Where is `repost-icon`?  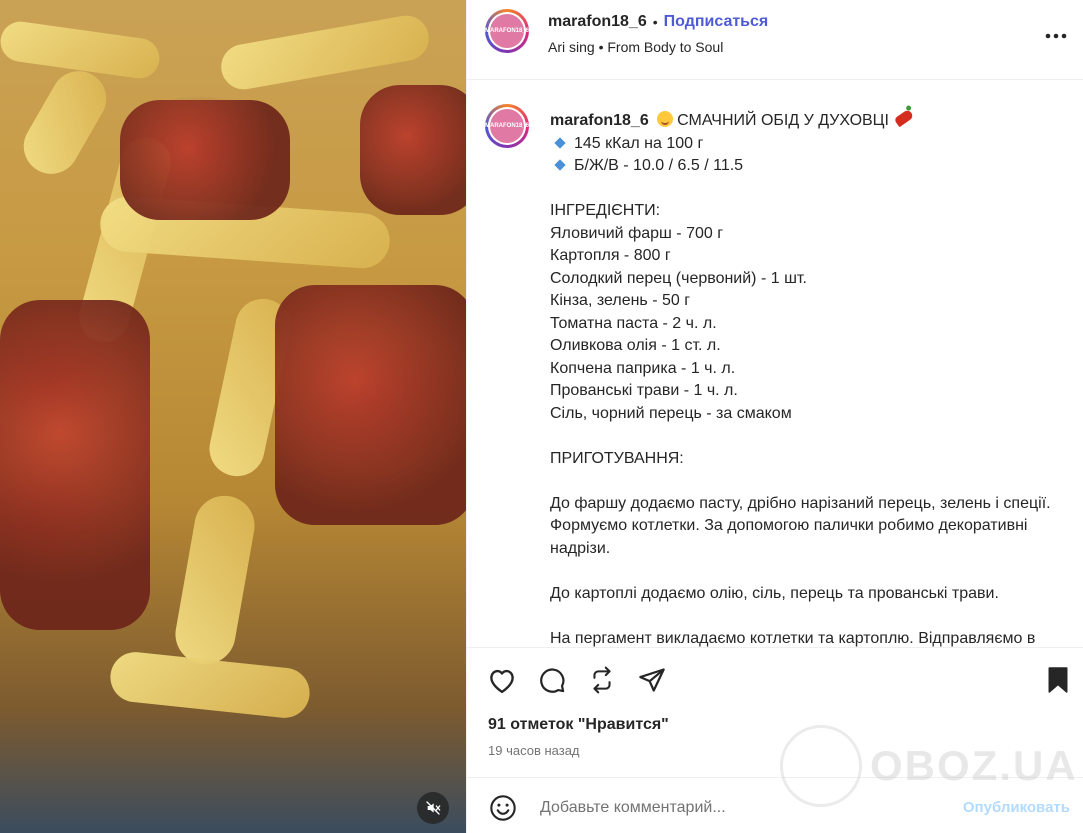 repost-icon is located at coordinates (602, 680).